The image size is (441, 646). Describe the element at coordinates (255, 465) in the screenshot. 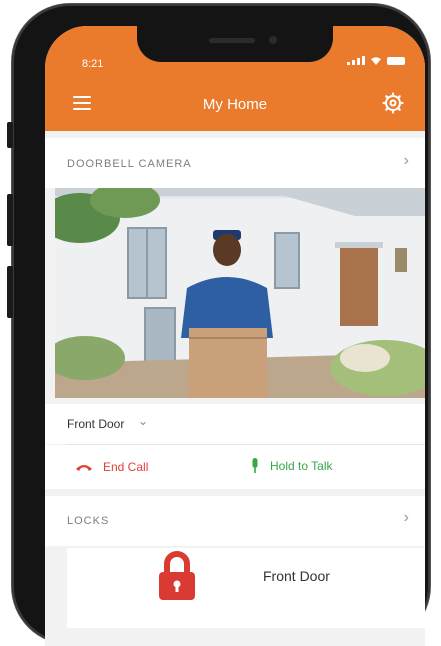

I see `microphone-icon` at that location.